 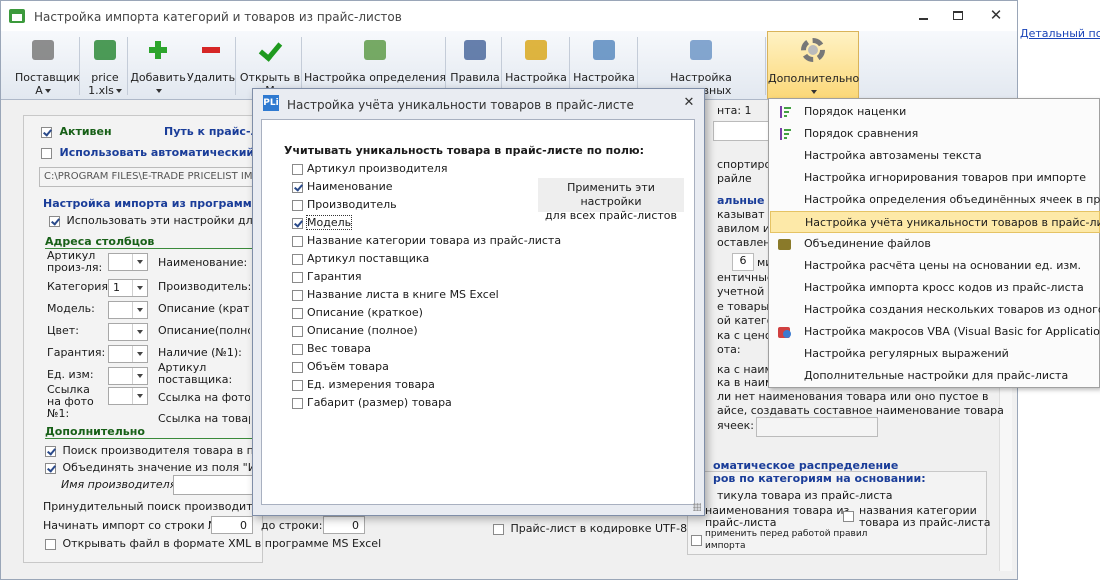 I want to click on opt-cat-checkbox, so click(x=848, y=516).